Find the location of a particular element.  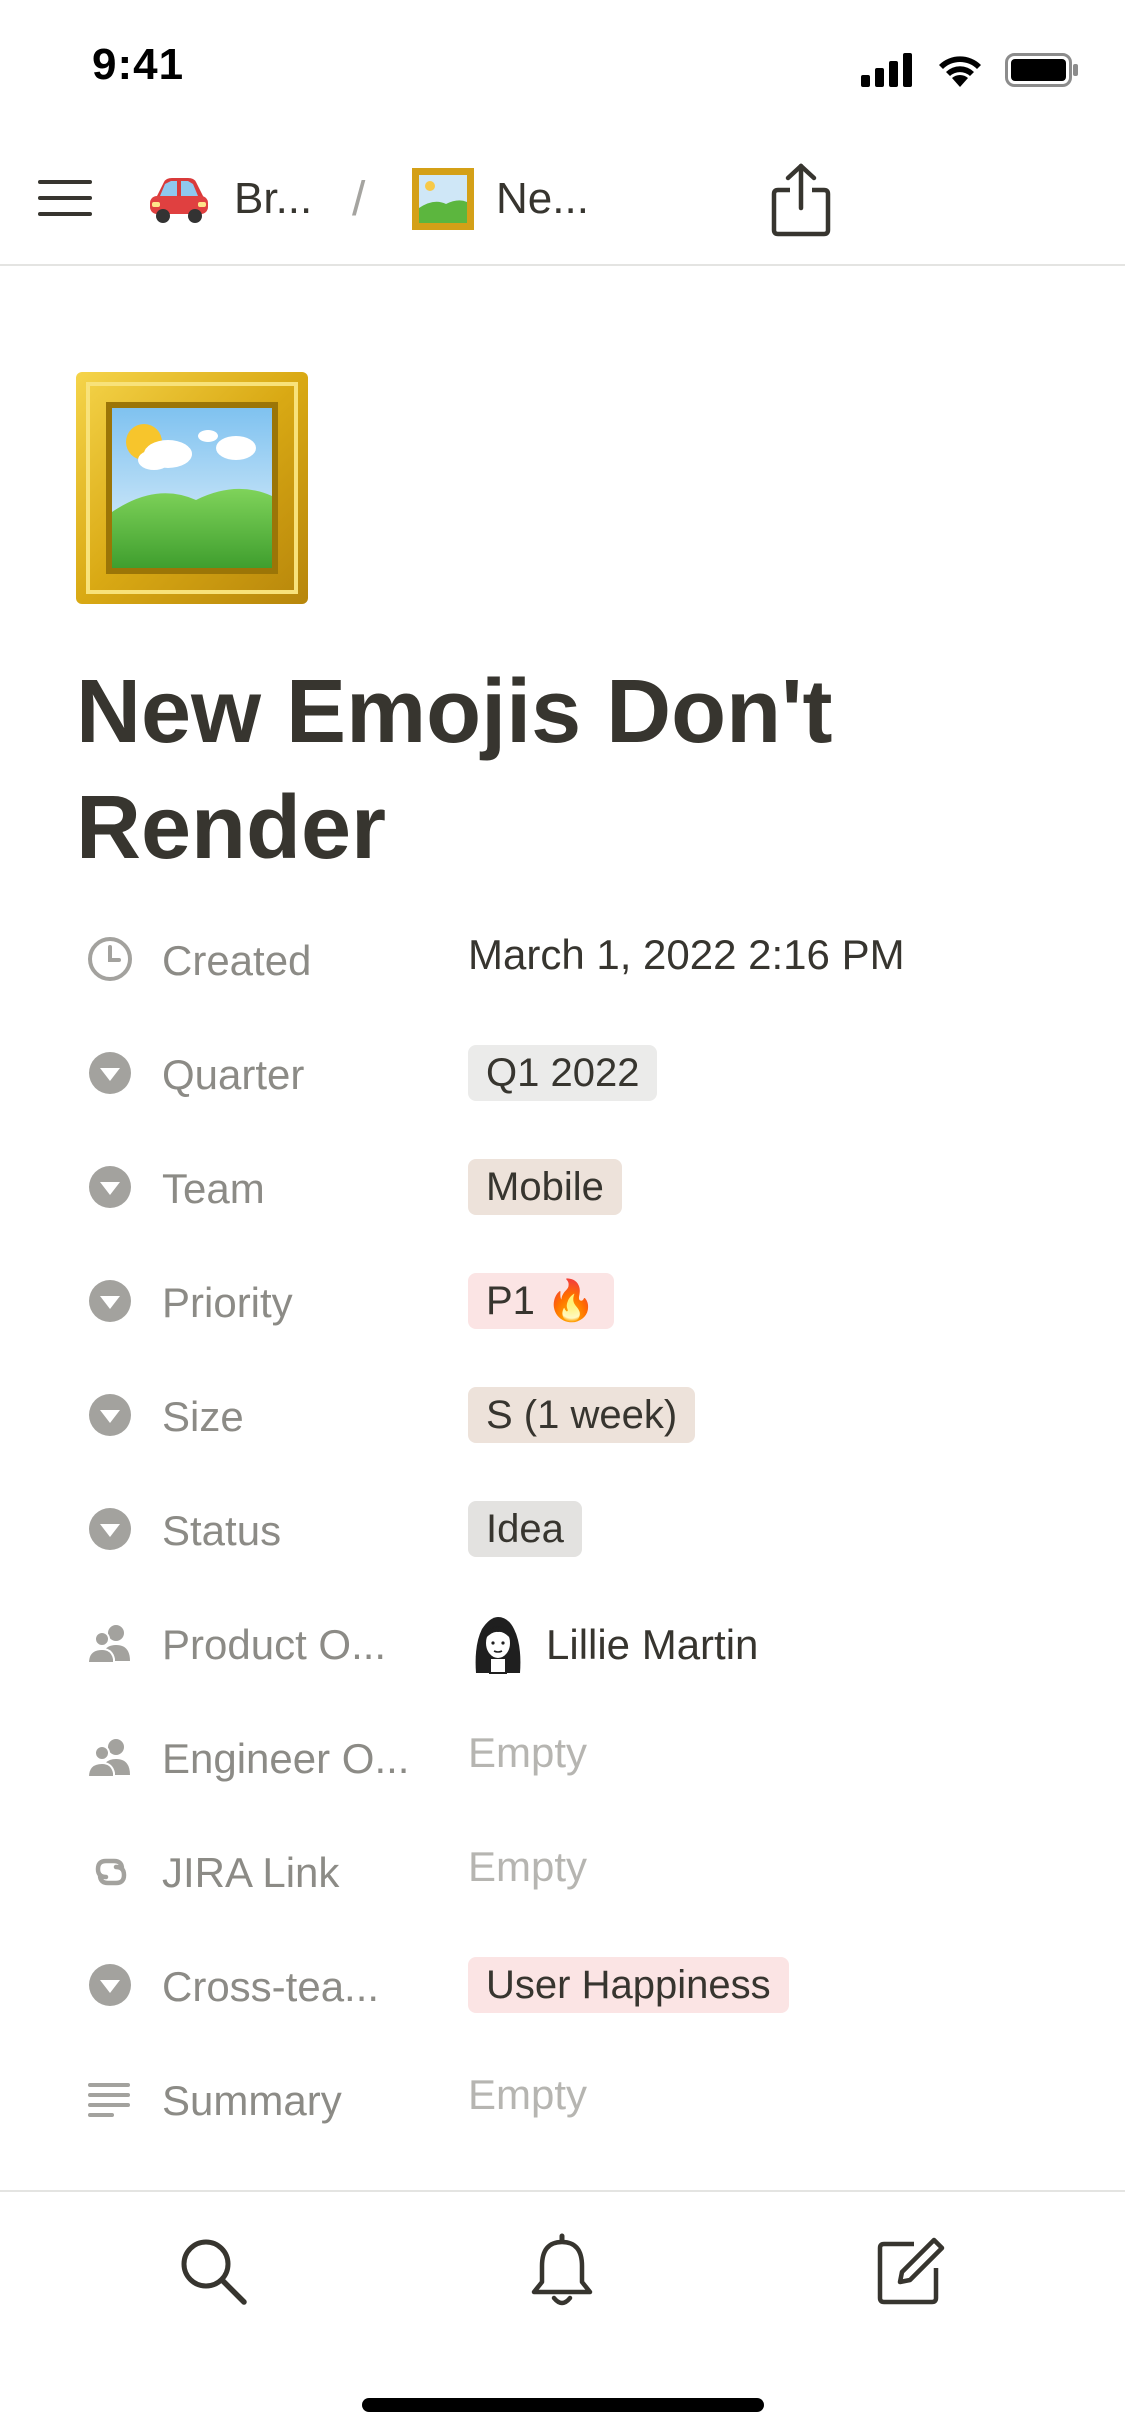

property-row-priority: Priority P1 🔥 is located at coordinates (576, 1304).